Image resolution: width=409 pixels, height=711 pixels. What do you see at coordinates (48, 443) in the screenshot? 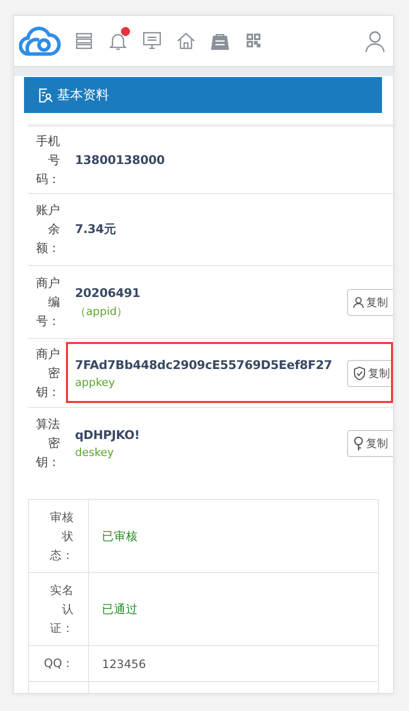
I see `field-label: 算法密钥：` at bounding box center [48, 443].